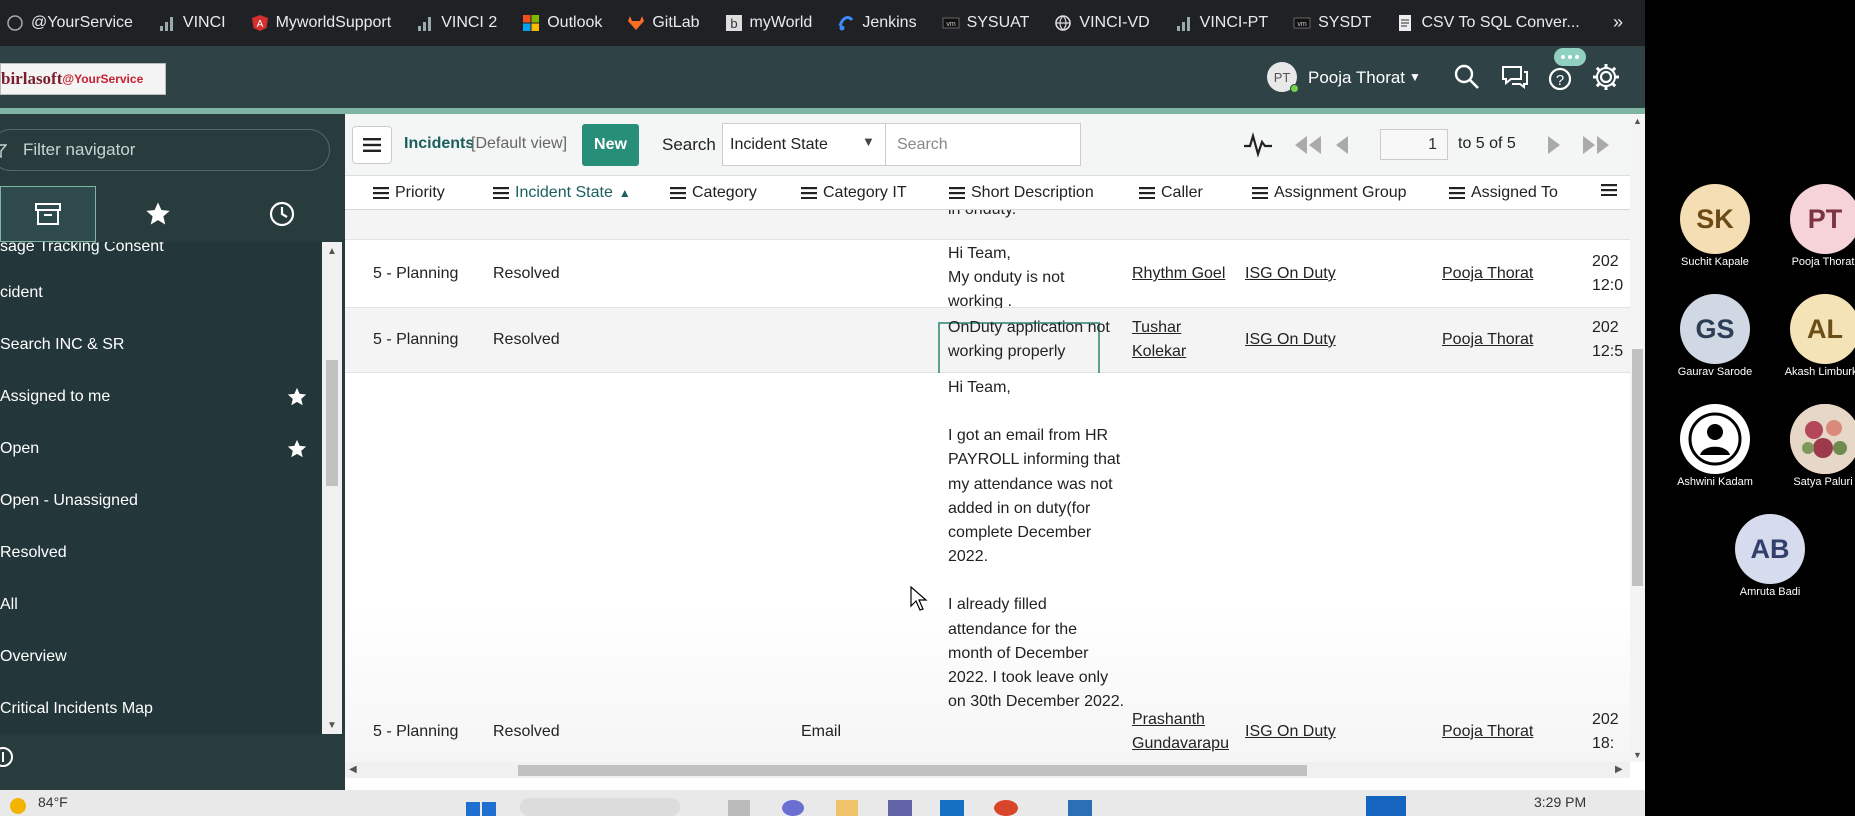 This screenshot has width=1855, height=816. What do you see at coordinates (1503, 193) in the screenshot?
I see `column-assigned-to: Assigned To` at bounding box center [1503, 193].